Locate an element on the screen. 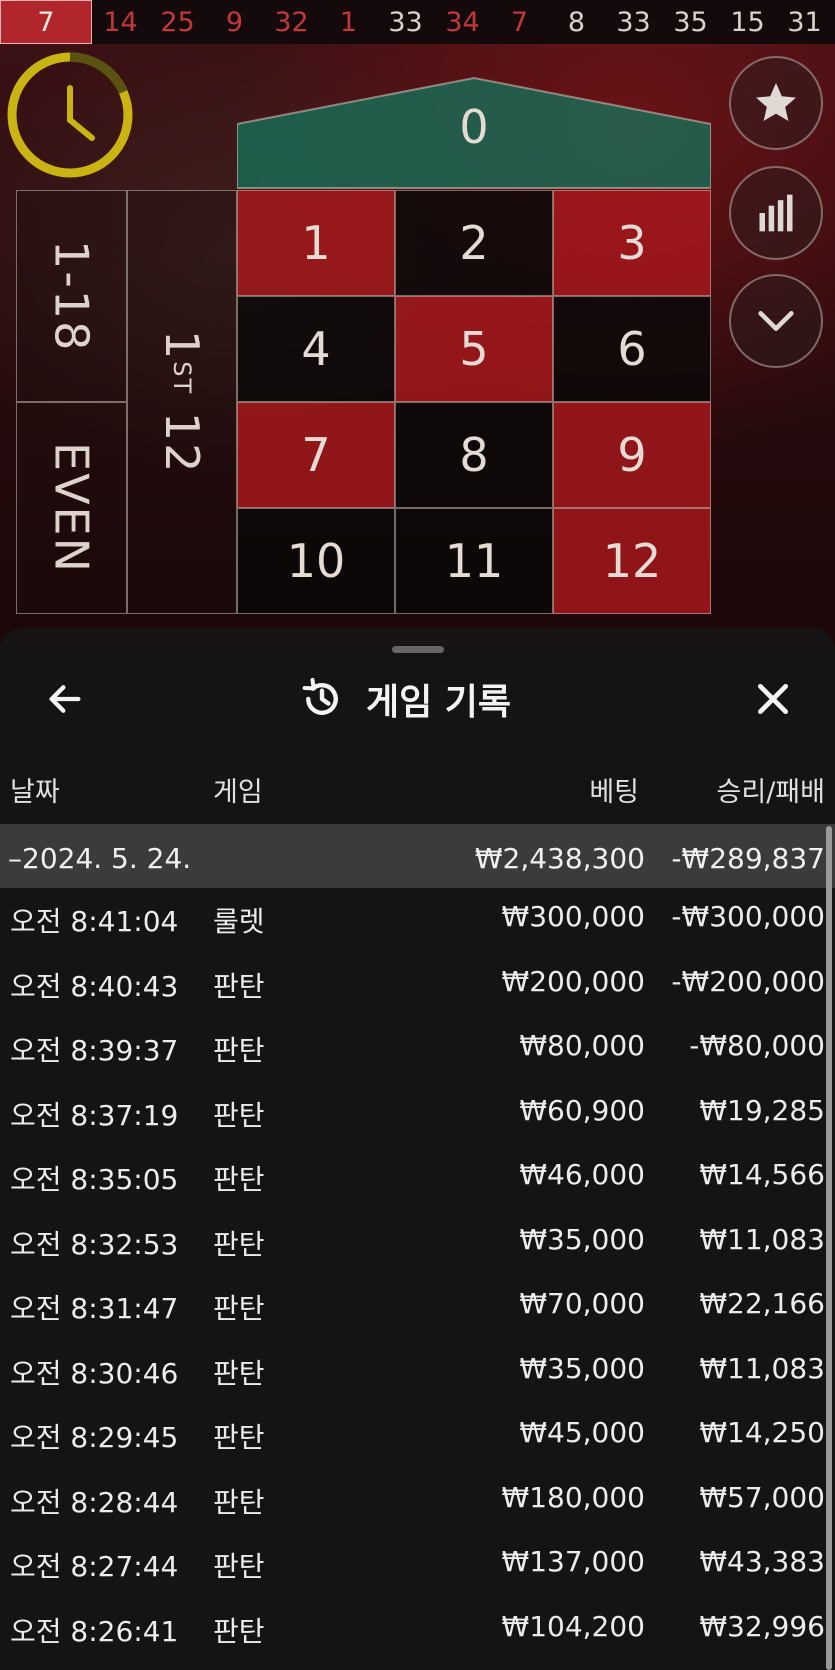  number-label: 10 is located at coordinates (316, 561).